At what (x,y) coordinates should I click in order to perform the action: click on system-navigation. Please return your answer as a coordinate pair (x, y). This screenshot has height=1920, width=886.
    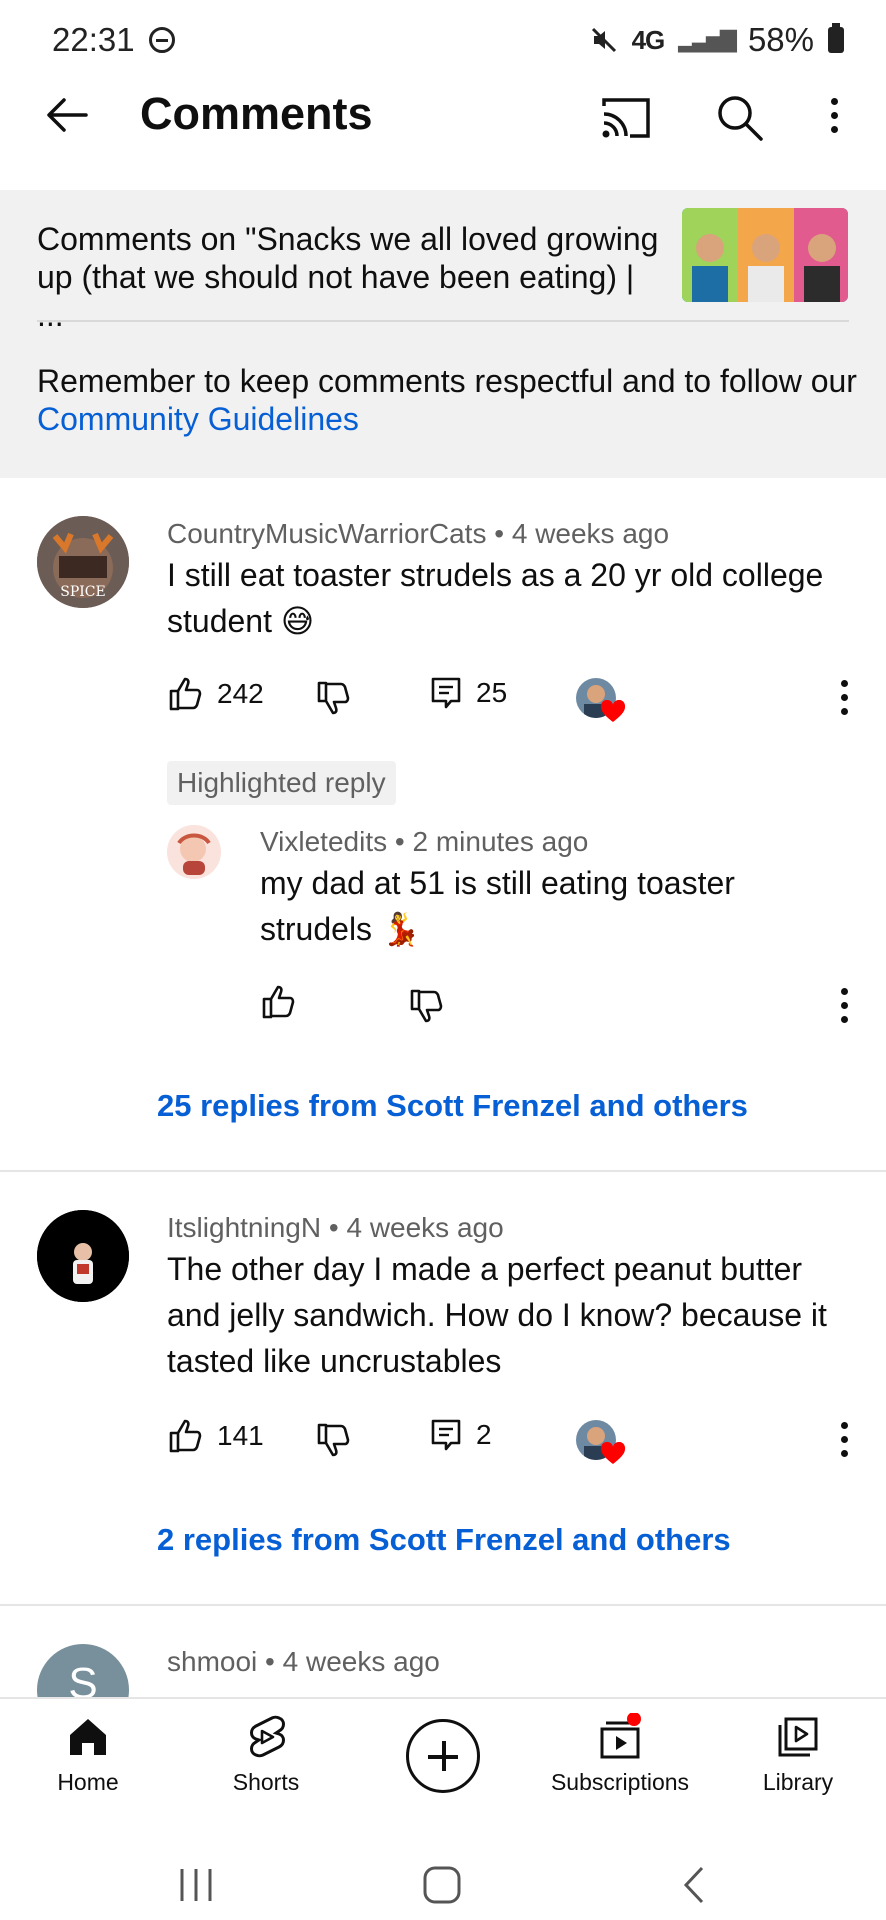
    Looking at the image, I should click on (443, 1871).